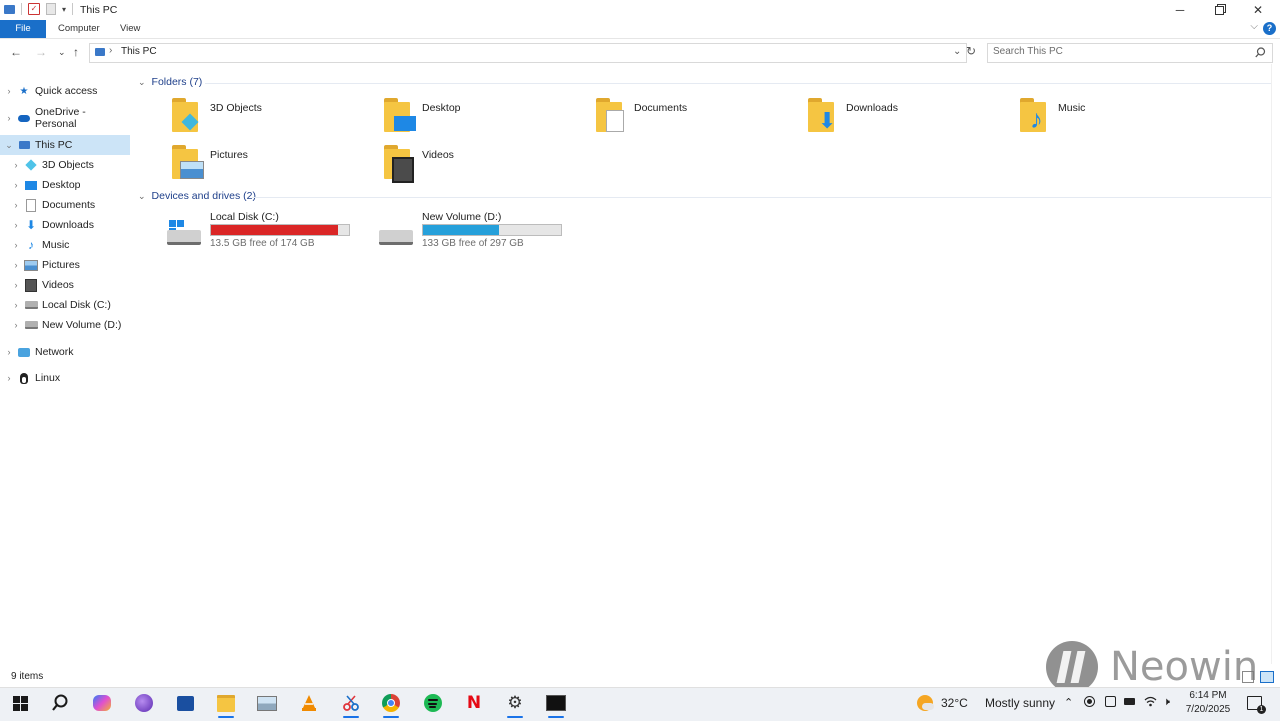  I want to click on browser-icon, so click(144, 703).